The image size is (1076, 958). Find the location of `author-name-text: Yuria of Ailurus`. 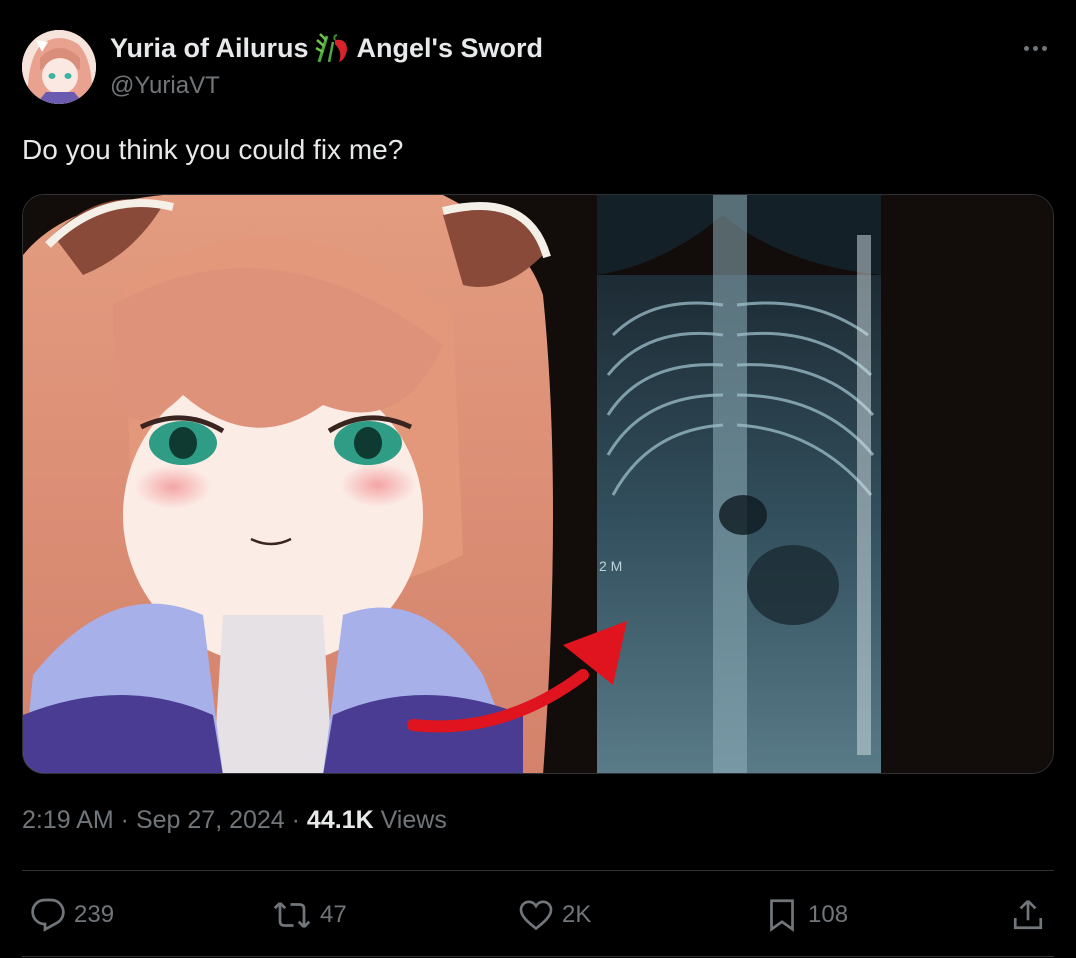

author-name-text: Yuria of Ailurus is located at coordinates (209, 47).